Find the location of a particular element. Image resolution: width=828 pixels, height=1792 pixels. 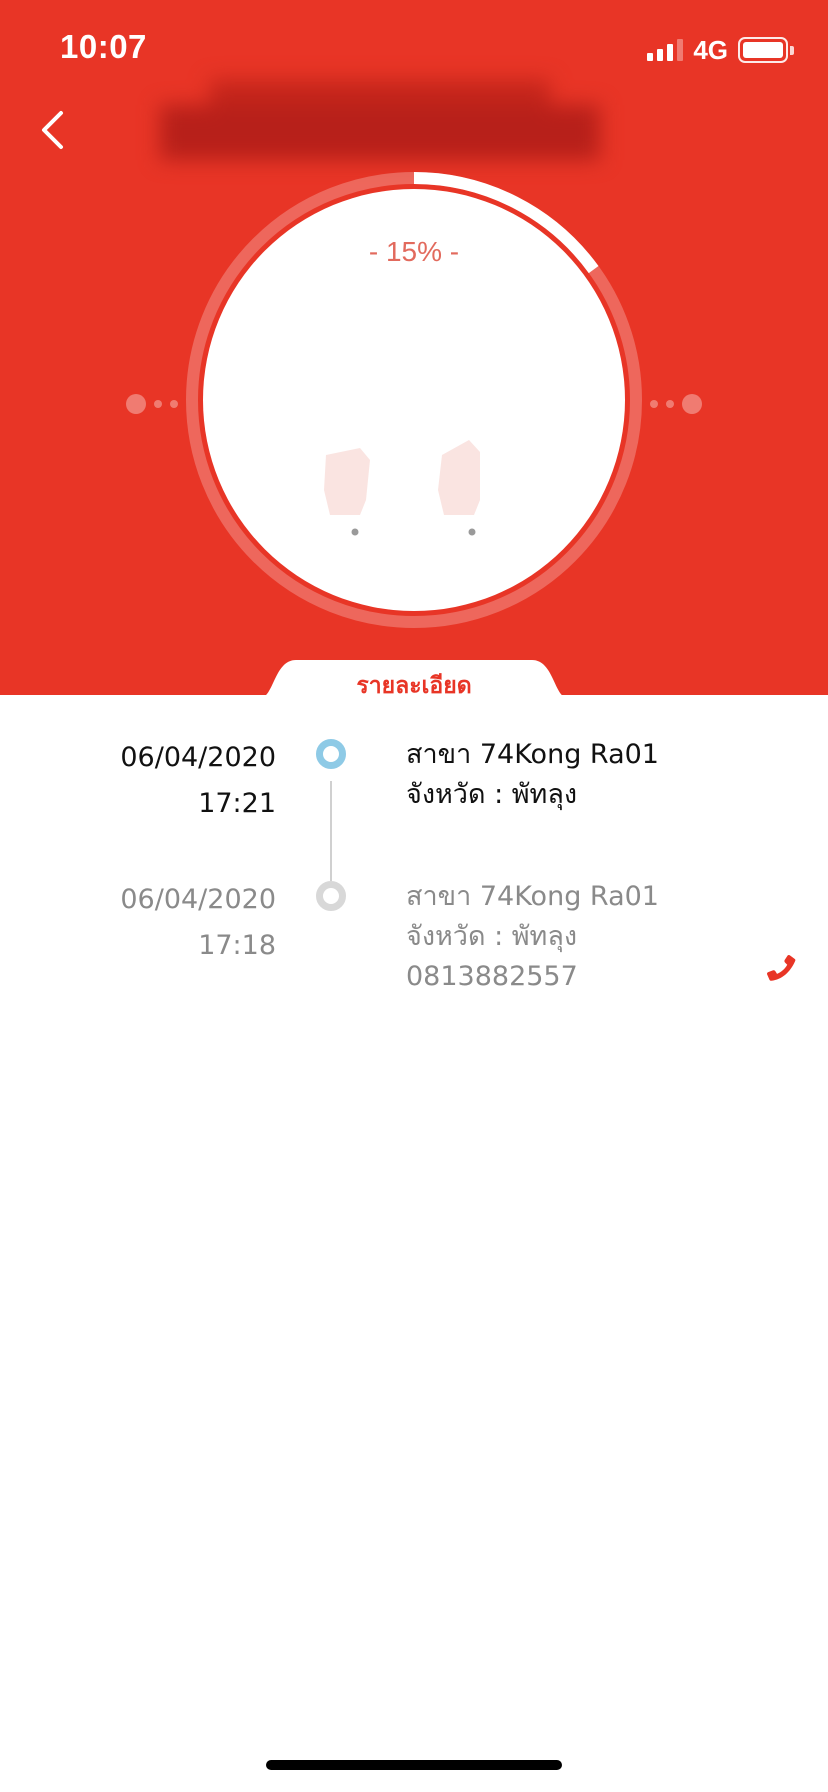

chevron-left-icon is located at coordinates (52, 130).